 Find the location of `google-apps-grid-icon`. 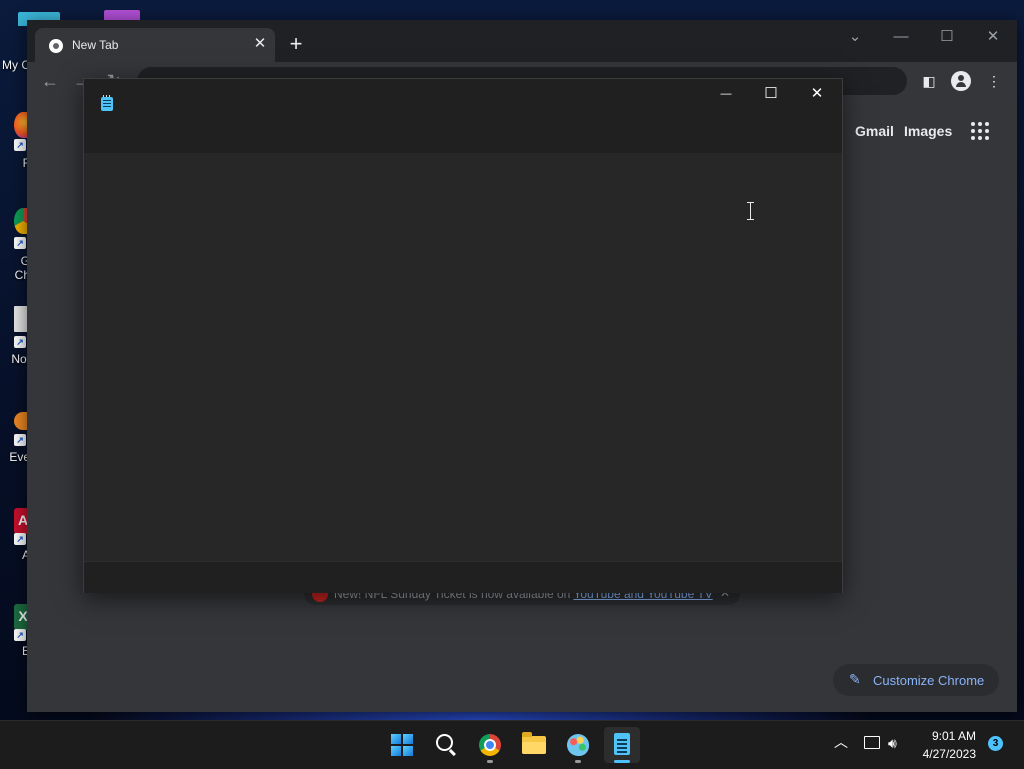

google-apps-grid-icon is located at coordinates (980, 131).